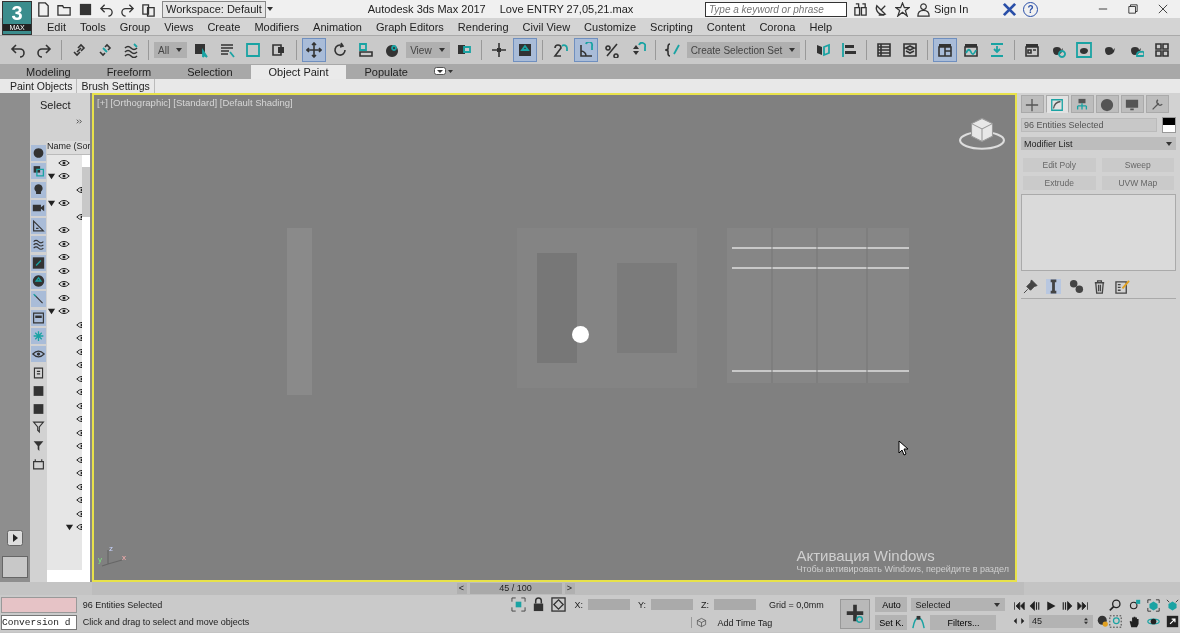 The height and width of the screenshot is (633, 1180). I want to click on hierarchy-tab, so click(1082, 104).